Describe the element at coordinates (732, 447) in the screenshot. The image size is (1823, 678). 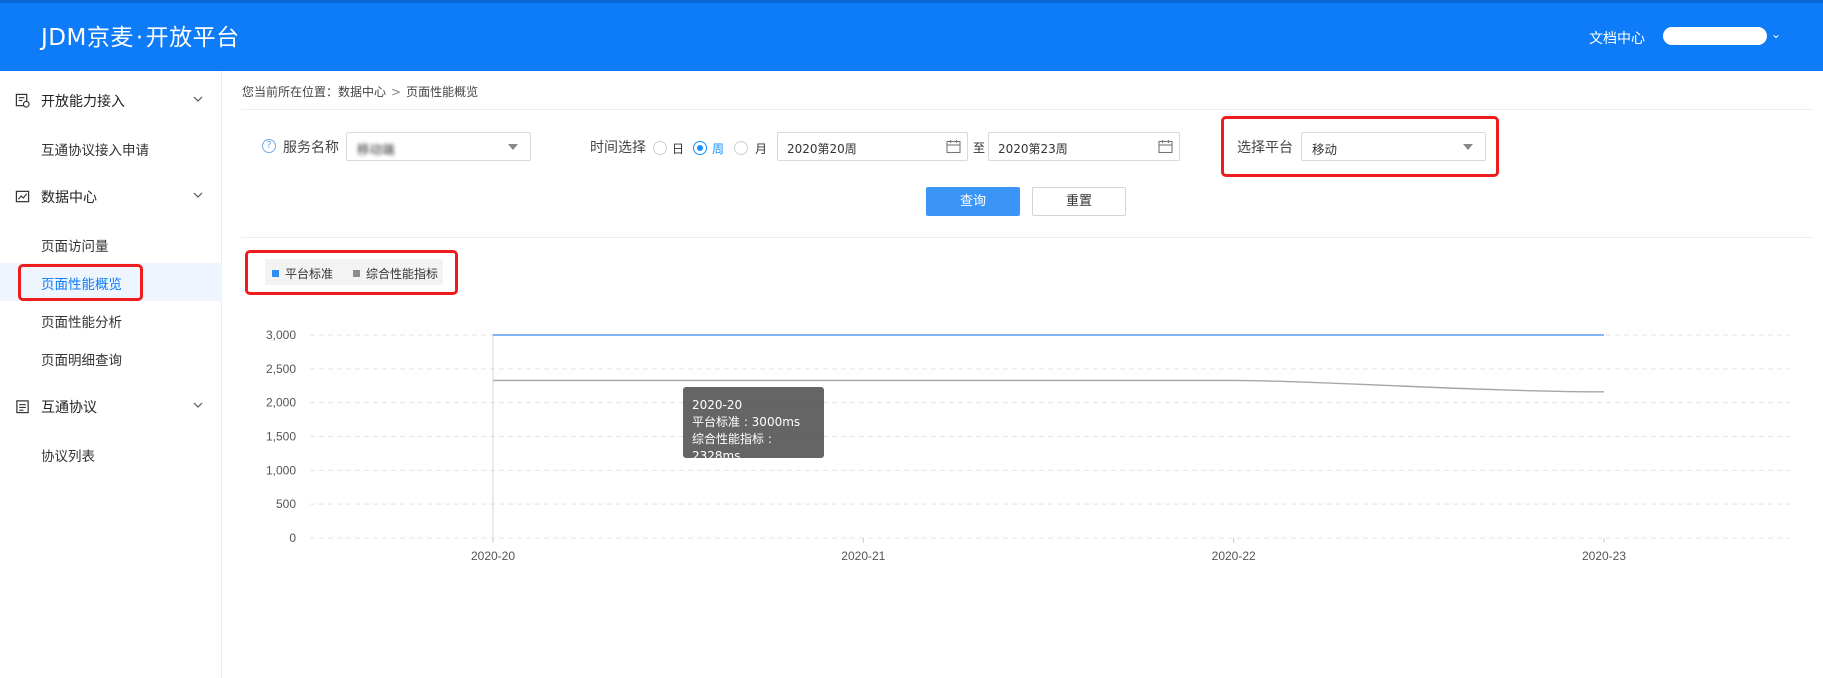
I see `tooltip-composite-index: 综合性能指标 : 2328ms` at that location.